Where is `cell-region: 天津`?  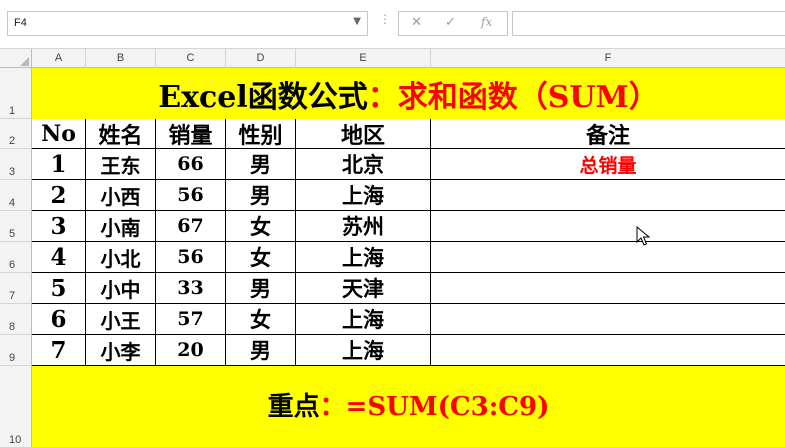 cell-region: 天津 is located at coordinates (363, 288).